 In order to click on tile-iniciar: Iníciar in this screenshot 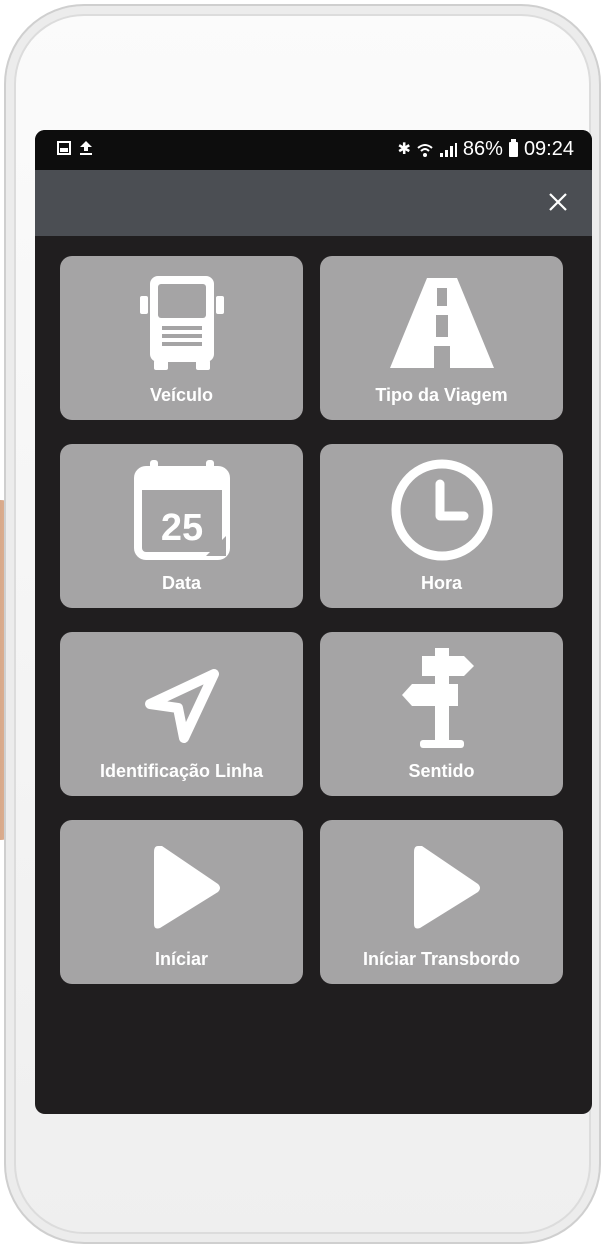, I will do `click(181, 902)`.